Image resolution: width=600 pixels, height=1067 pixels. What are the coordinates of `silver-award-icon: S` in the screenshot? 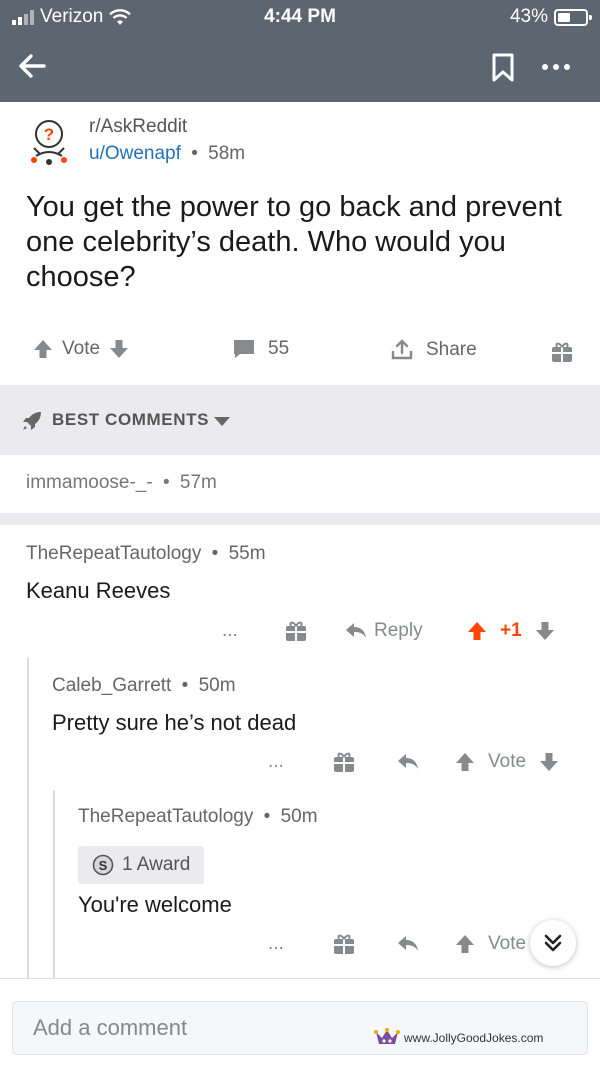 It's located at (103, 865).